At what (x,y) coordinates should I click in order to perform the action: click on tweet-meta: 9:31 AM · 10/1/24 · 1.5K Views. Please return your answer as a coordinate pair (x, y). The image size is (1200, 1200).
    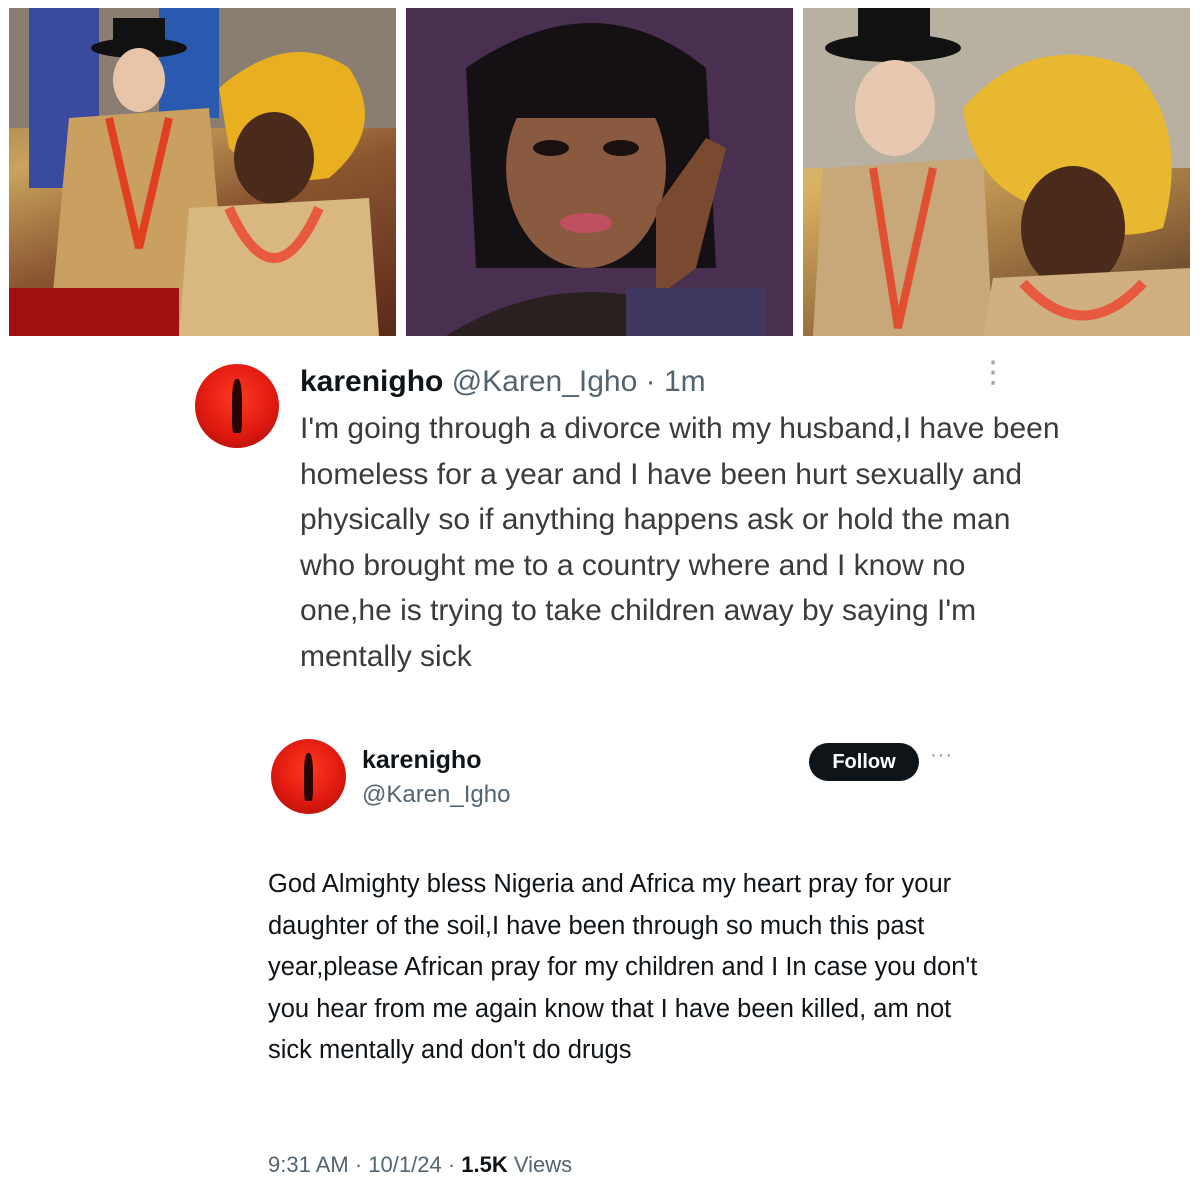
    Looking at the image, I should click on (420, 1165).